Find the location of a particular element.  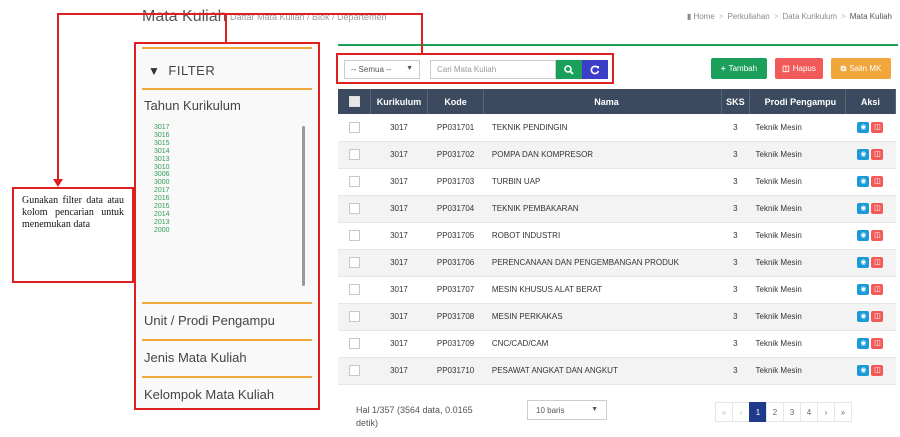

year-item: 3006 is located at coordinates (229, 175).